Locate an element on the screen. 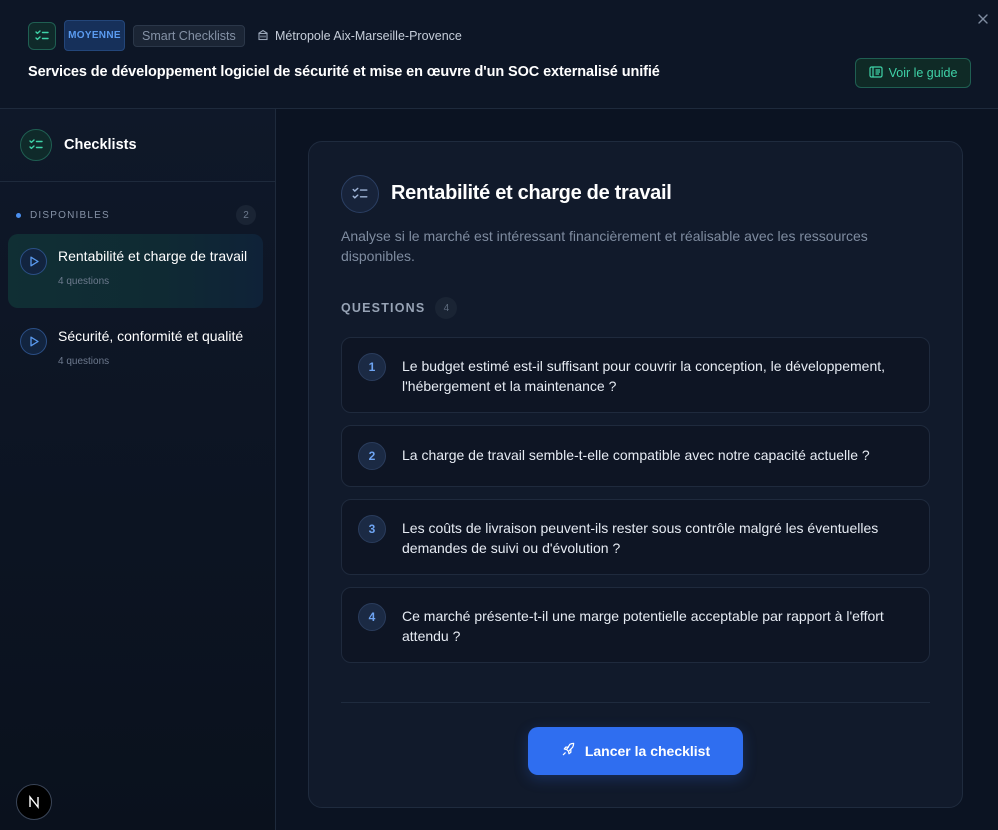 The width and height of the screenshot is (998, 830). questions-header: QUESTIONS 4 is located at coordinates (399, 308).